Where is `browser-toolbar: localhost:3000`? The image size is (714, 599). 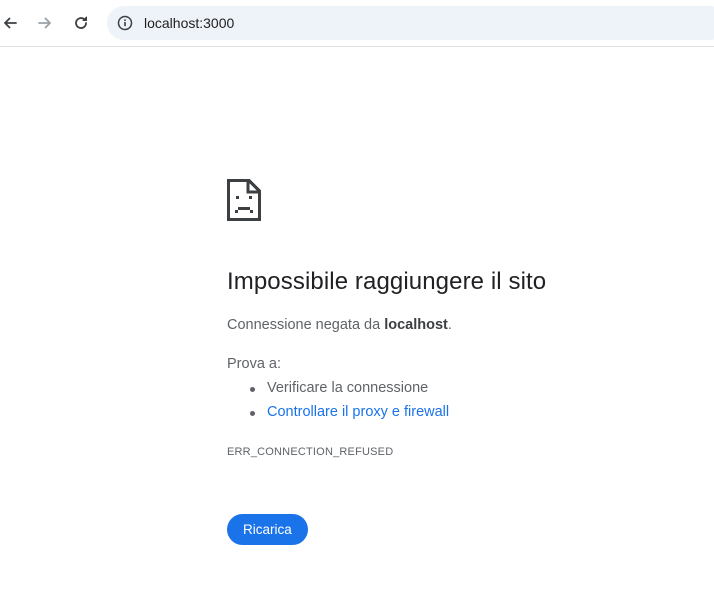
browser-toolbar: localhost:3000 is located at coordinates (357, 23).